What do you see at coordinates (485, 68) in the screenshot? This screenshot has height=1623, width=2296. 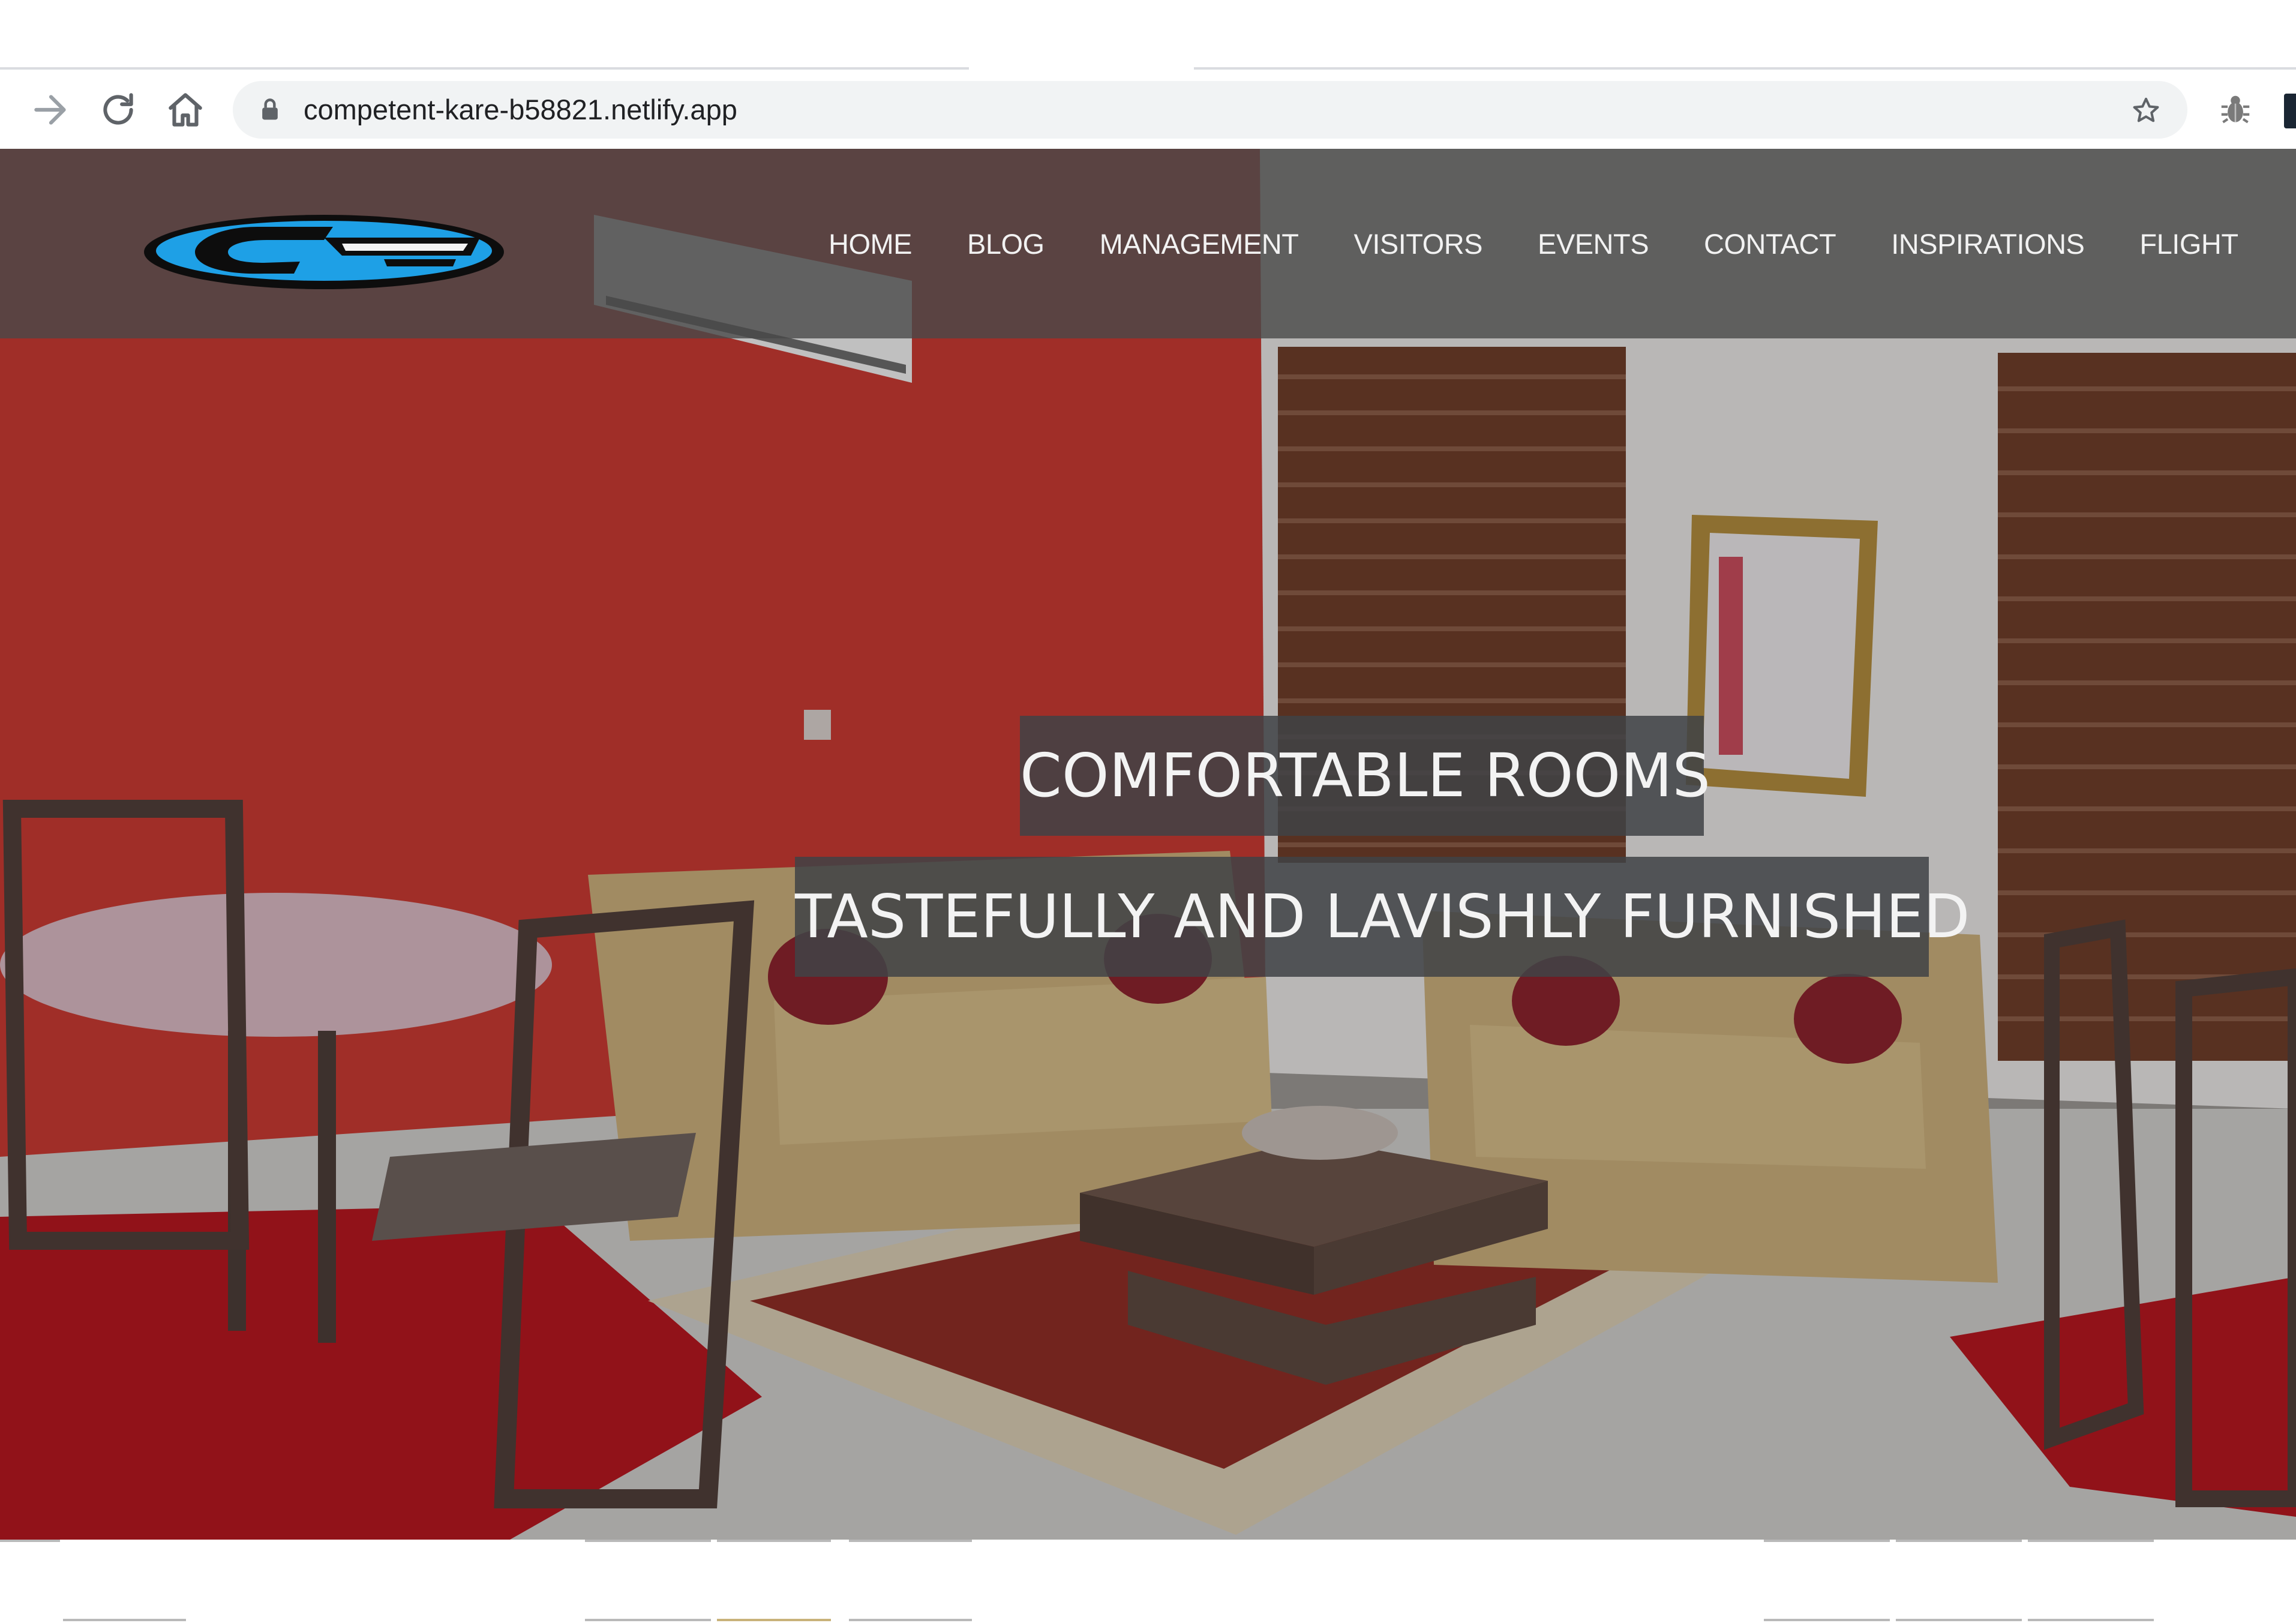 I see `tab-edge-left` at bounding box center [485, 68].